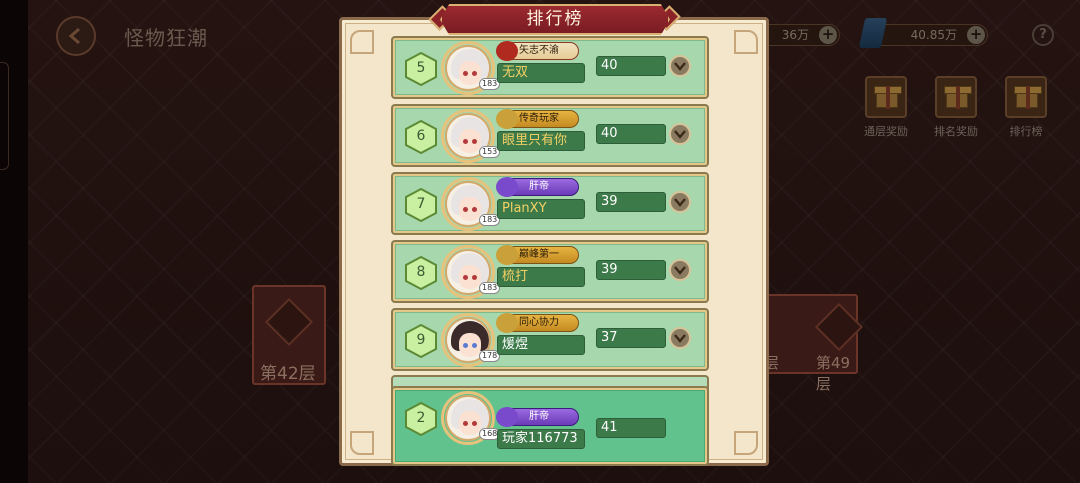 This screenshot has height=483, width=1080. I want to click on rank-number: 5, so click(421, 68).